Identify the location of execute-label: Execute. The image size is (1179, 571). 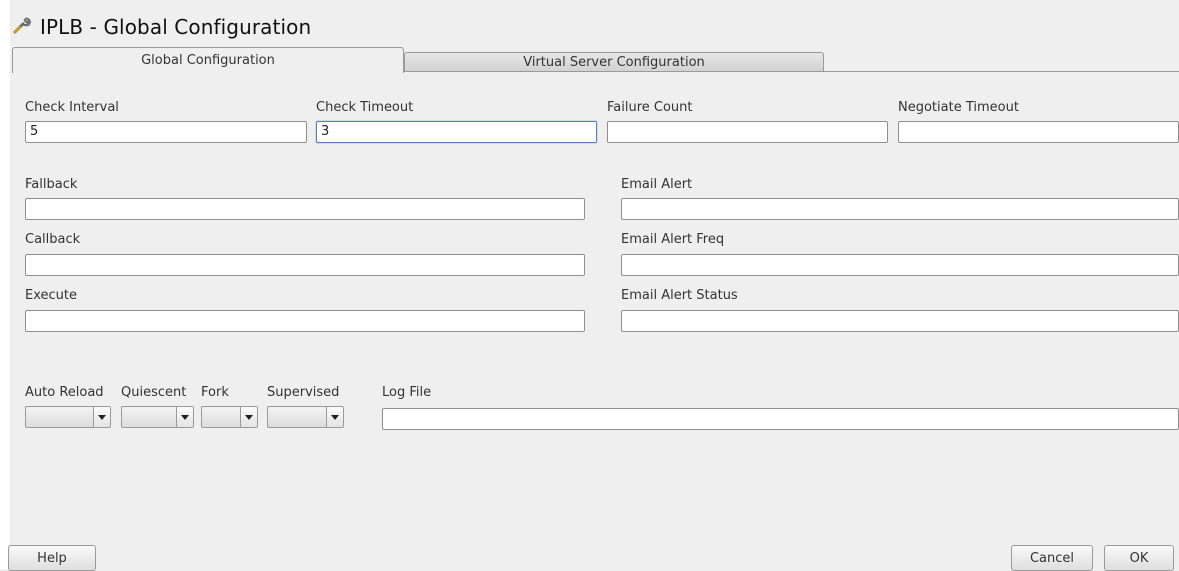
(51, 295).